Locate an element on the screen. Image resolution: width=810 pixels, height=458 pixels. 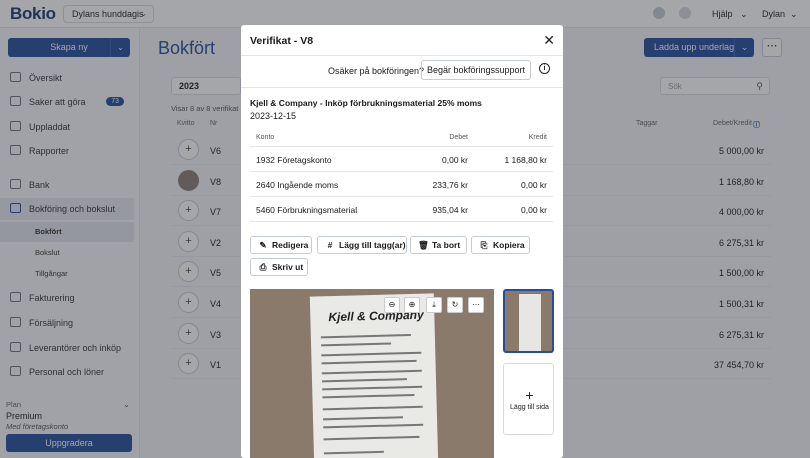
table-row: 2640 Ingående moms 233,76 kr 0,00 kr is located at coordinates (401, 184).